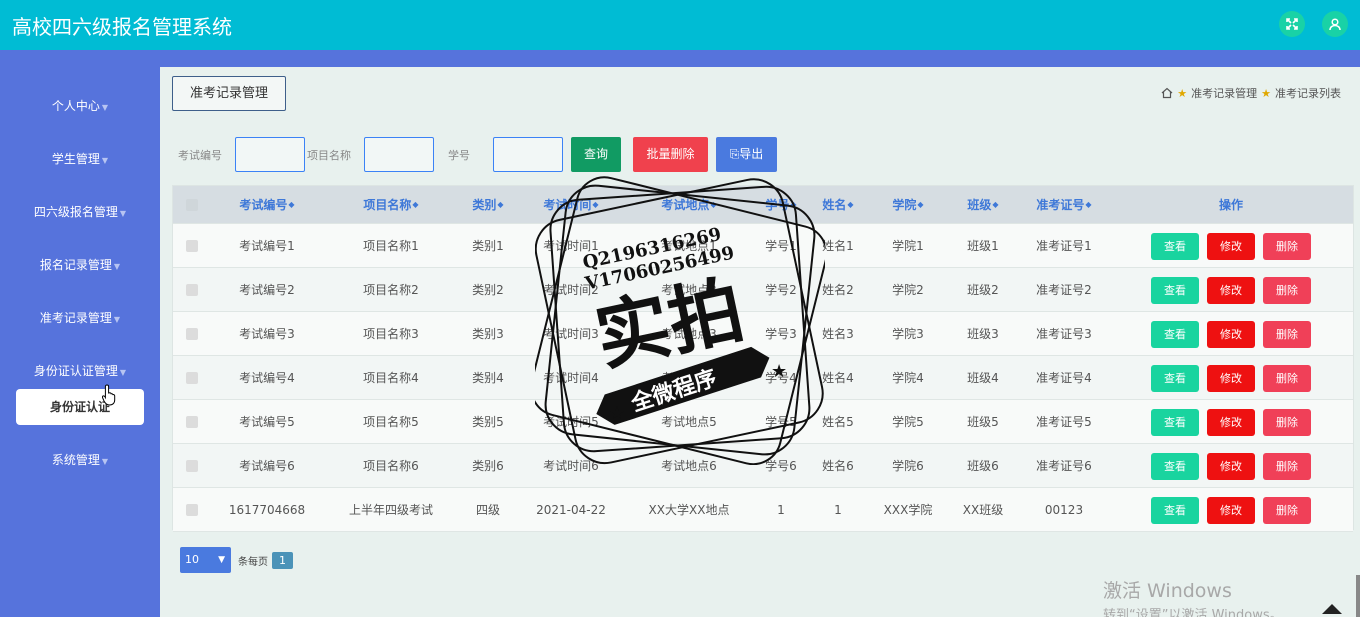 Image resolution: width=1360 pixels, height=617 pixels. I want to click on table-cell: 姓名1, so click(838, 246).